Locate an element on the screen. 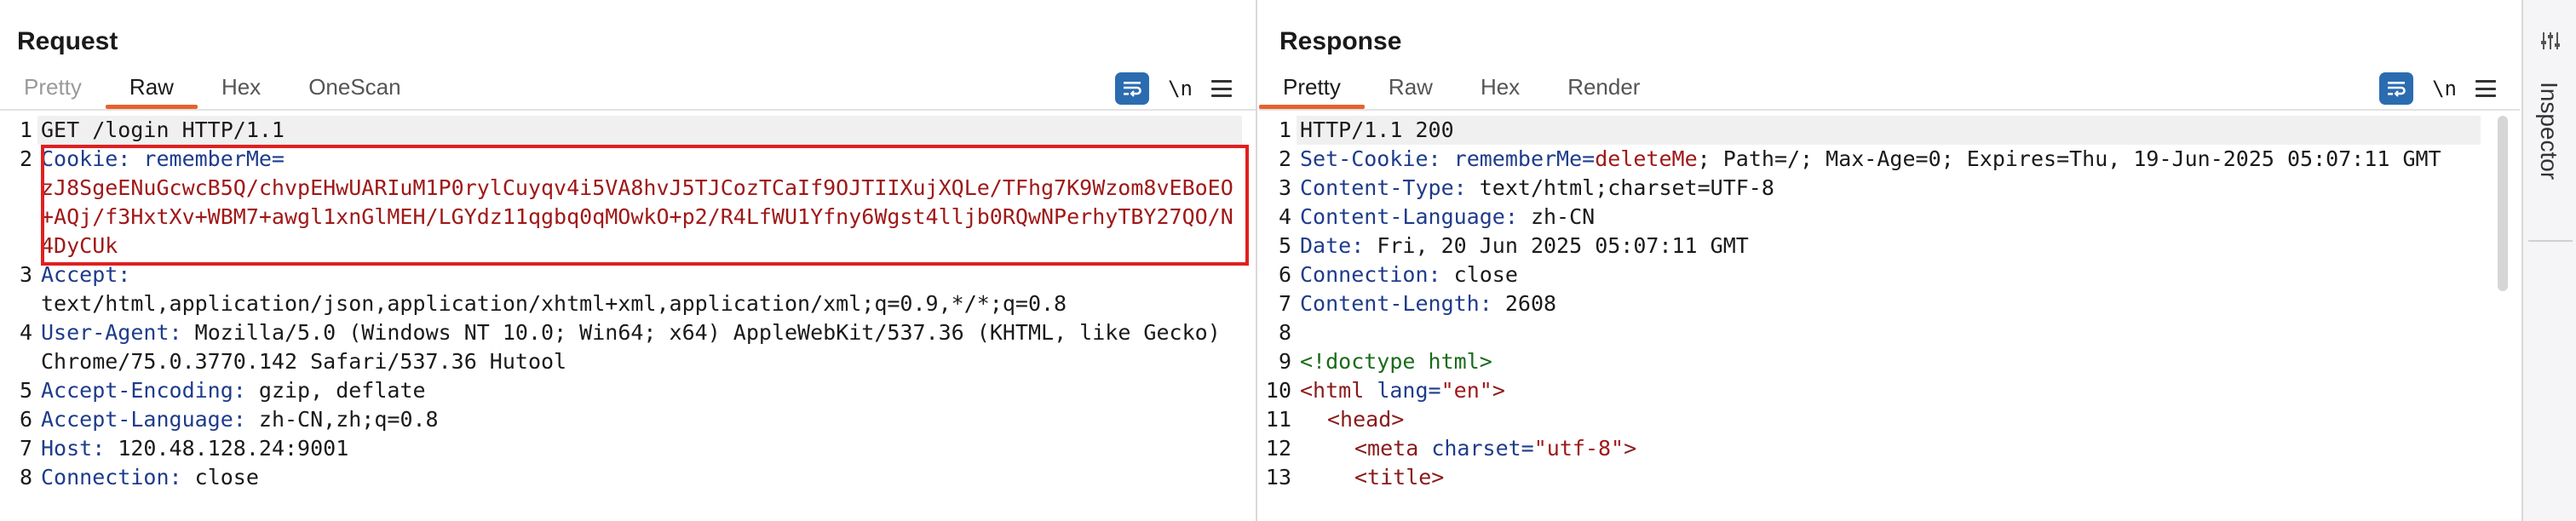 Image resolution: width=2576 pixels, height=521 pixels. code-line: 13 <title> is located at coordinates (1889, 477).